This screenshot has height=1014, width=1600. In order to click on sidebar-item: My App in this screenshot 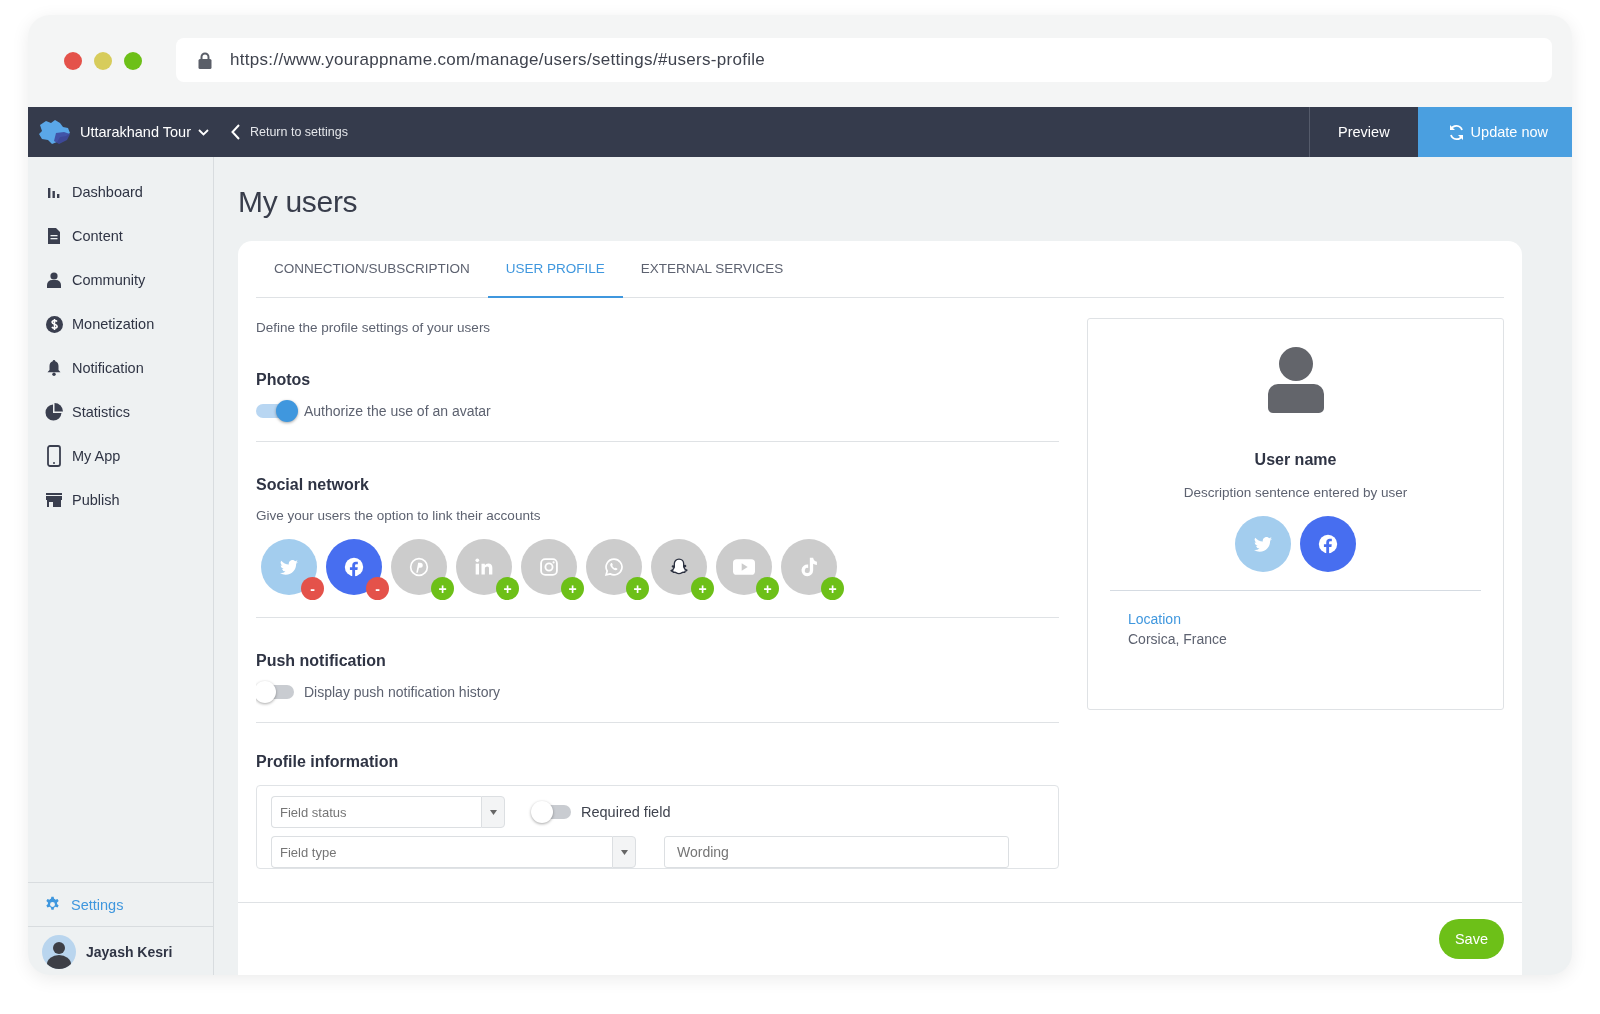, I will do `click(120, 456)`.